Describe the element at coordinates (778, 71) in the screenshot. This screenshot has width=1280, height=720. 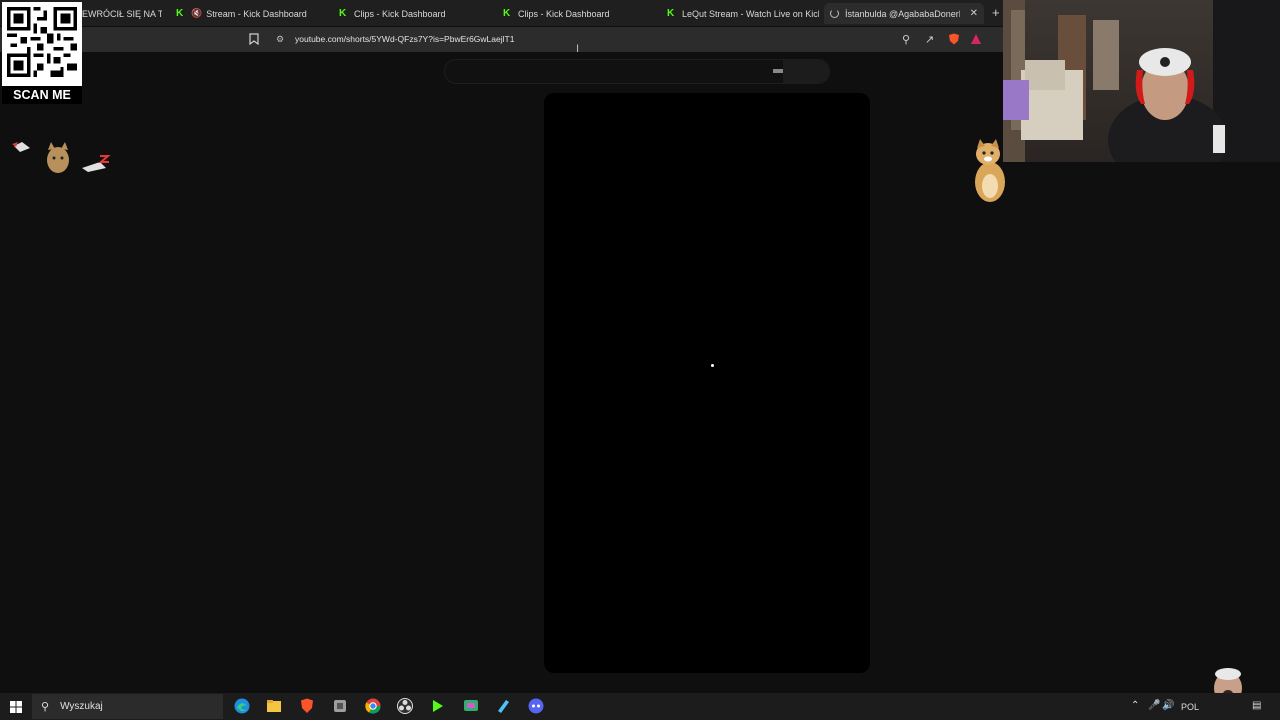
I see `search-bar-marker` at that location.